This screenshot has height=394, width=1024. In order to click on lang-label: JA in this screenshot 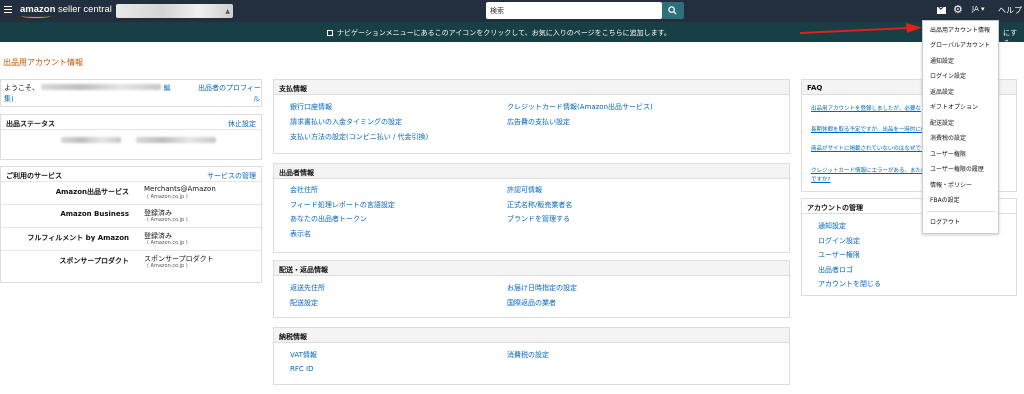, I will do `click(975, 9)`.